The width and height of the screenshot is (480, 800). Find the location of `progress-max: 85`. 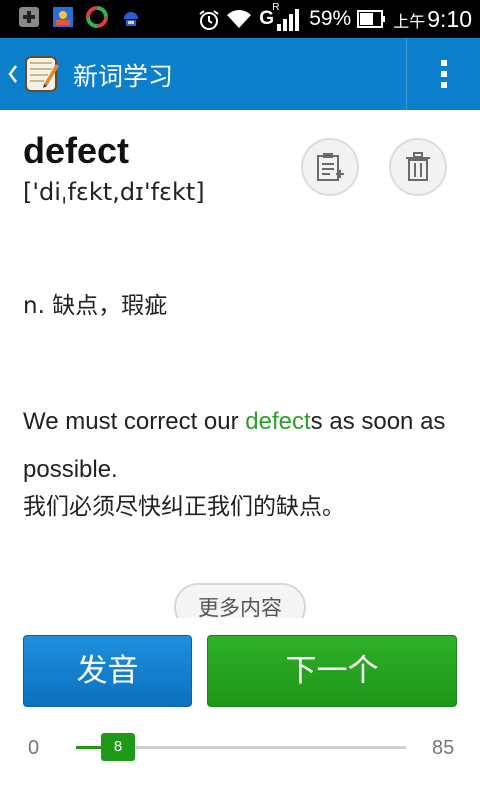

progress-max: 85 is located at coordinates (443, 748).